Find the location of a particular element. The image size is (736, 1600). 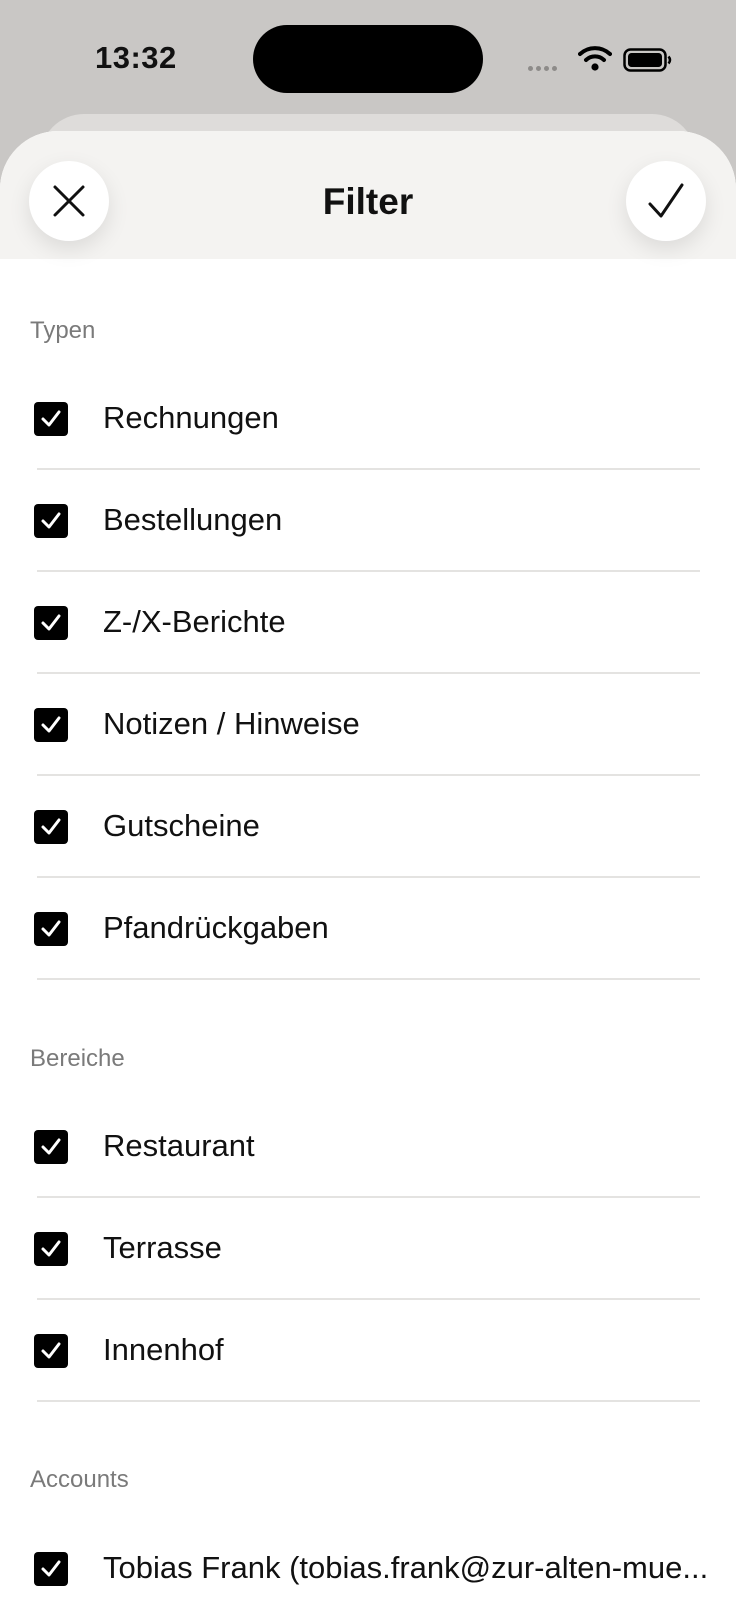

filter-row-label: Restaurant is located at coordinates (179, 1145).